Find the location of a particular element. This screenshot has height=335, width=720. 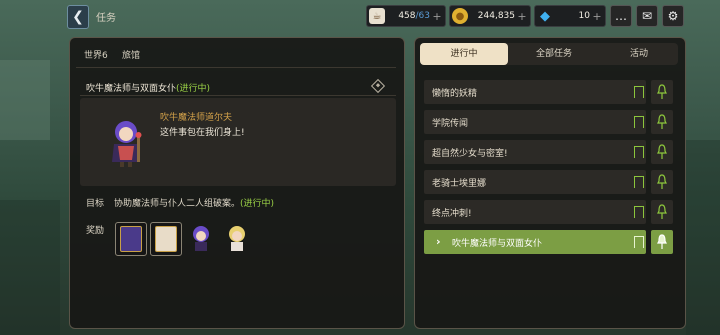

stamina-counter: ☕ 458/63 + is located at coordinates (406, 16).